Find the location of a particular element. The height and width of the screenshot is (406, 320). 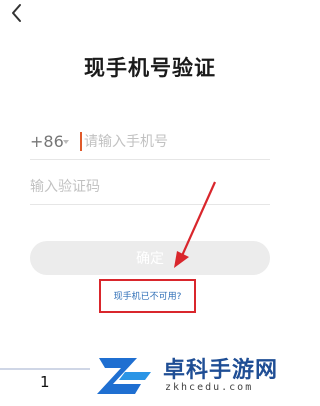

phone-input is located at coordinates (177, 142).